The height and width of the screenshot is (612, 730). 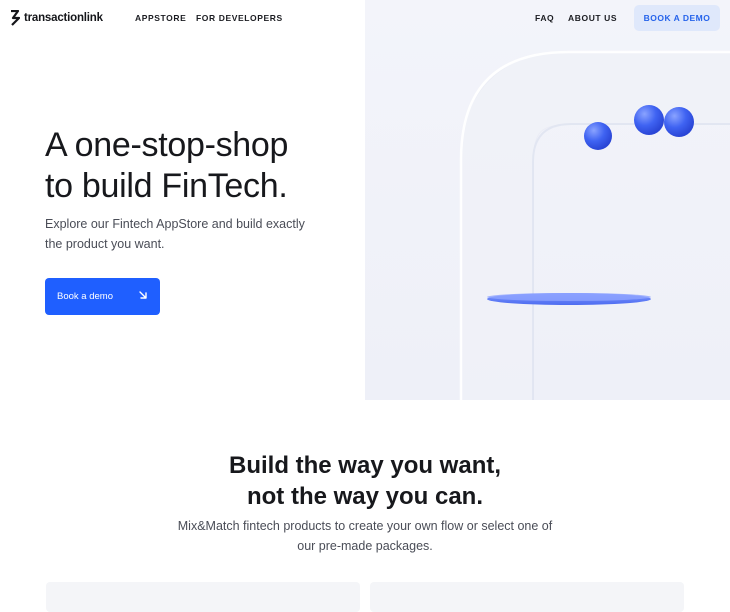 I want to click on nav-appstore: APPSTORE, so click(x=160, y=18).